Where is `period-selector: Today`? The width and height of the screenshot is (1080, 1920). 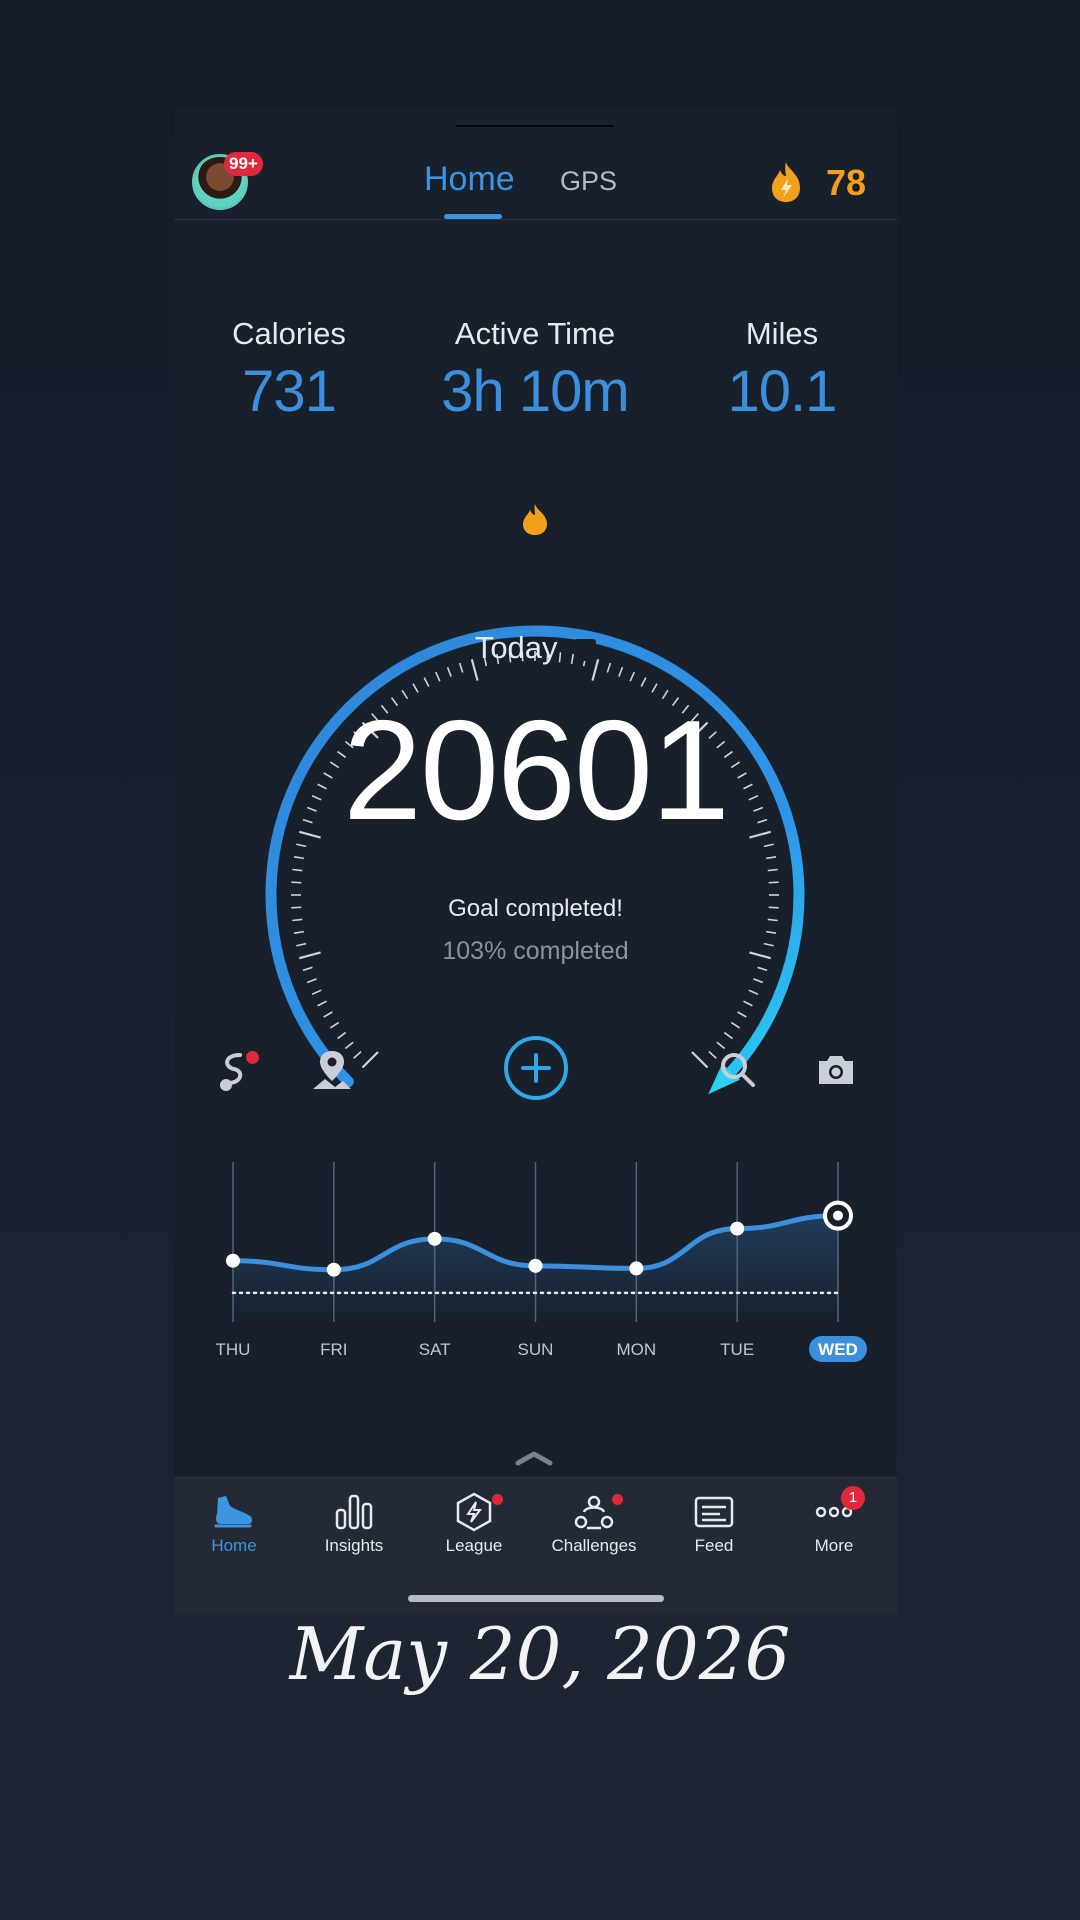
period-selector: Today is located at coordinates (535, 648).